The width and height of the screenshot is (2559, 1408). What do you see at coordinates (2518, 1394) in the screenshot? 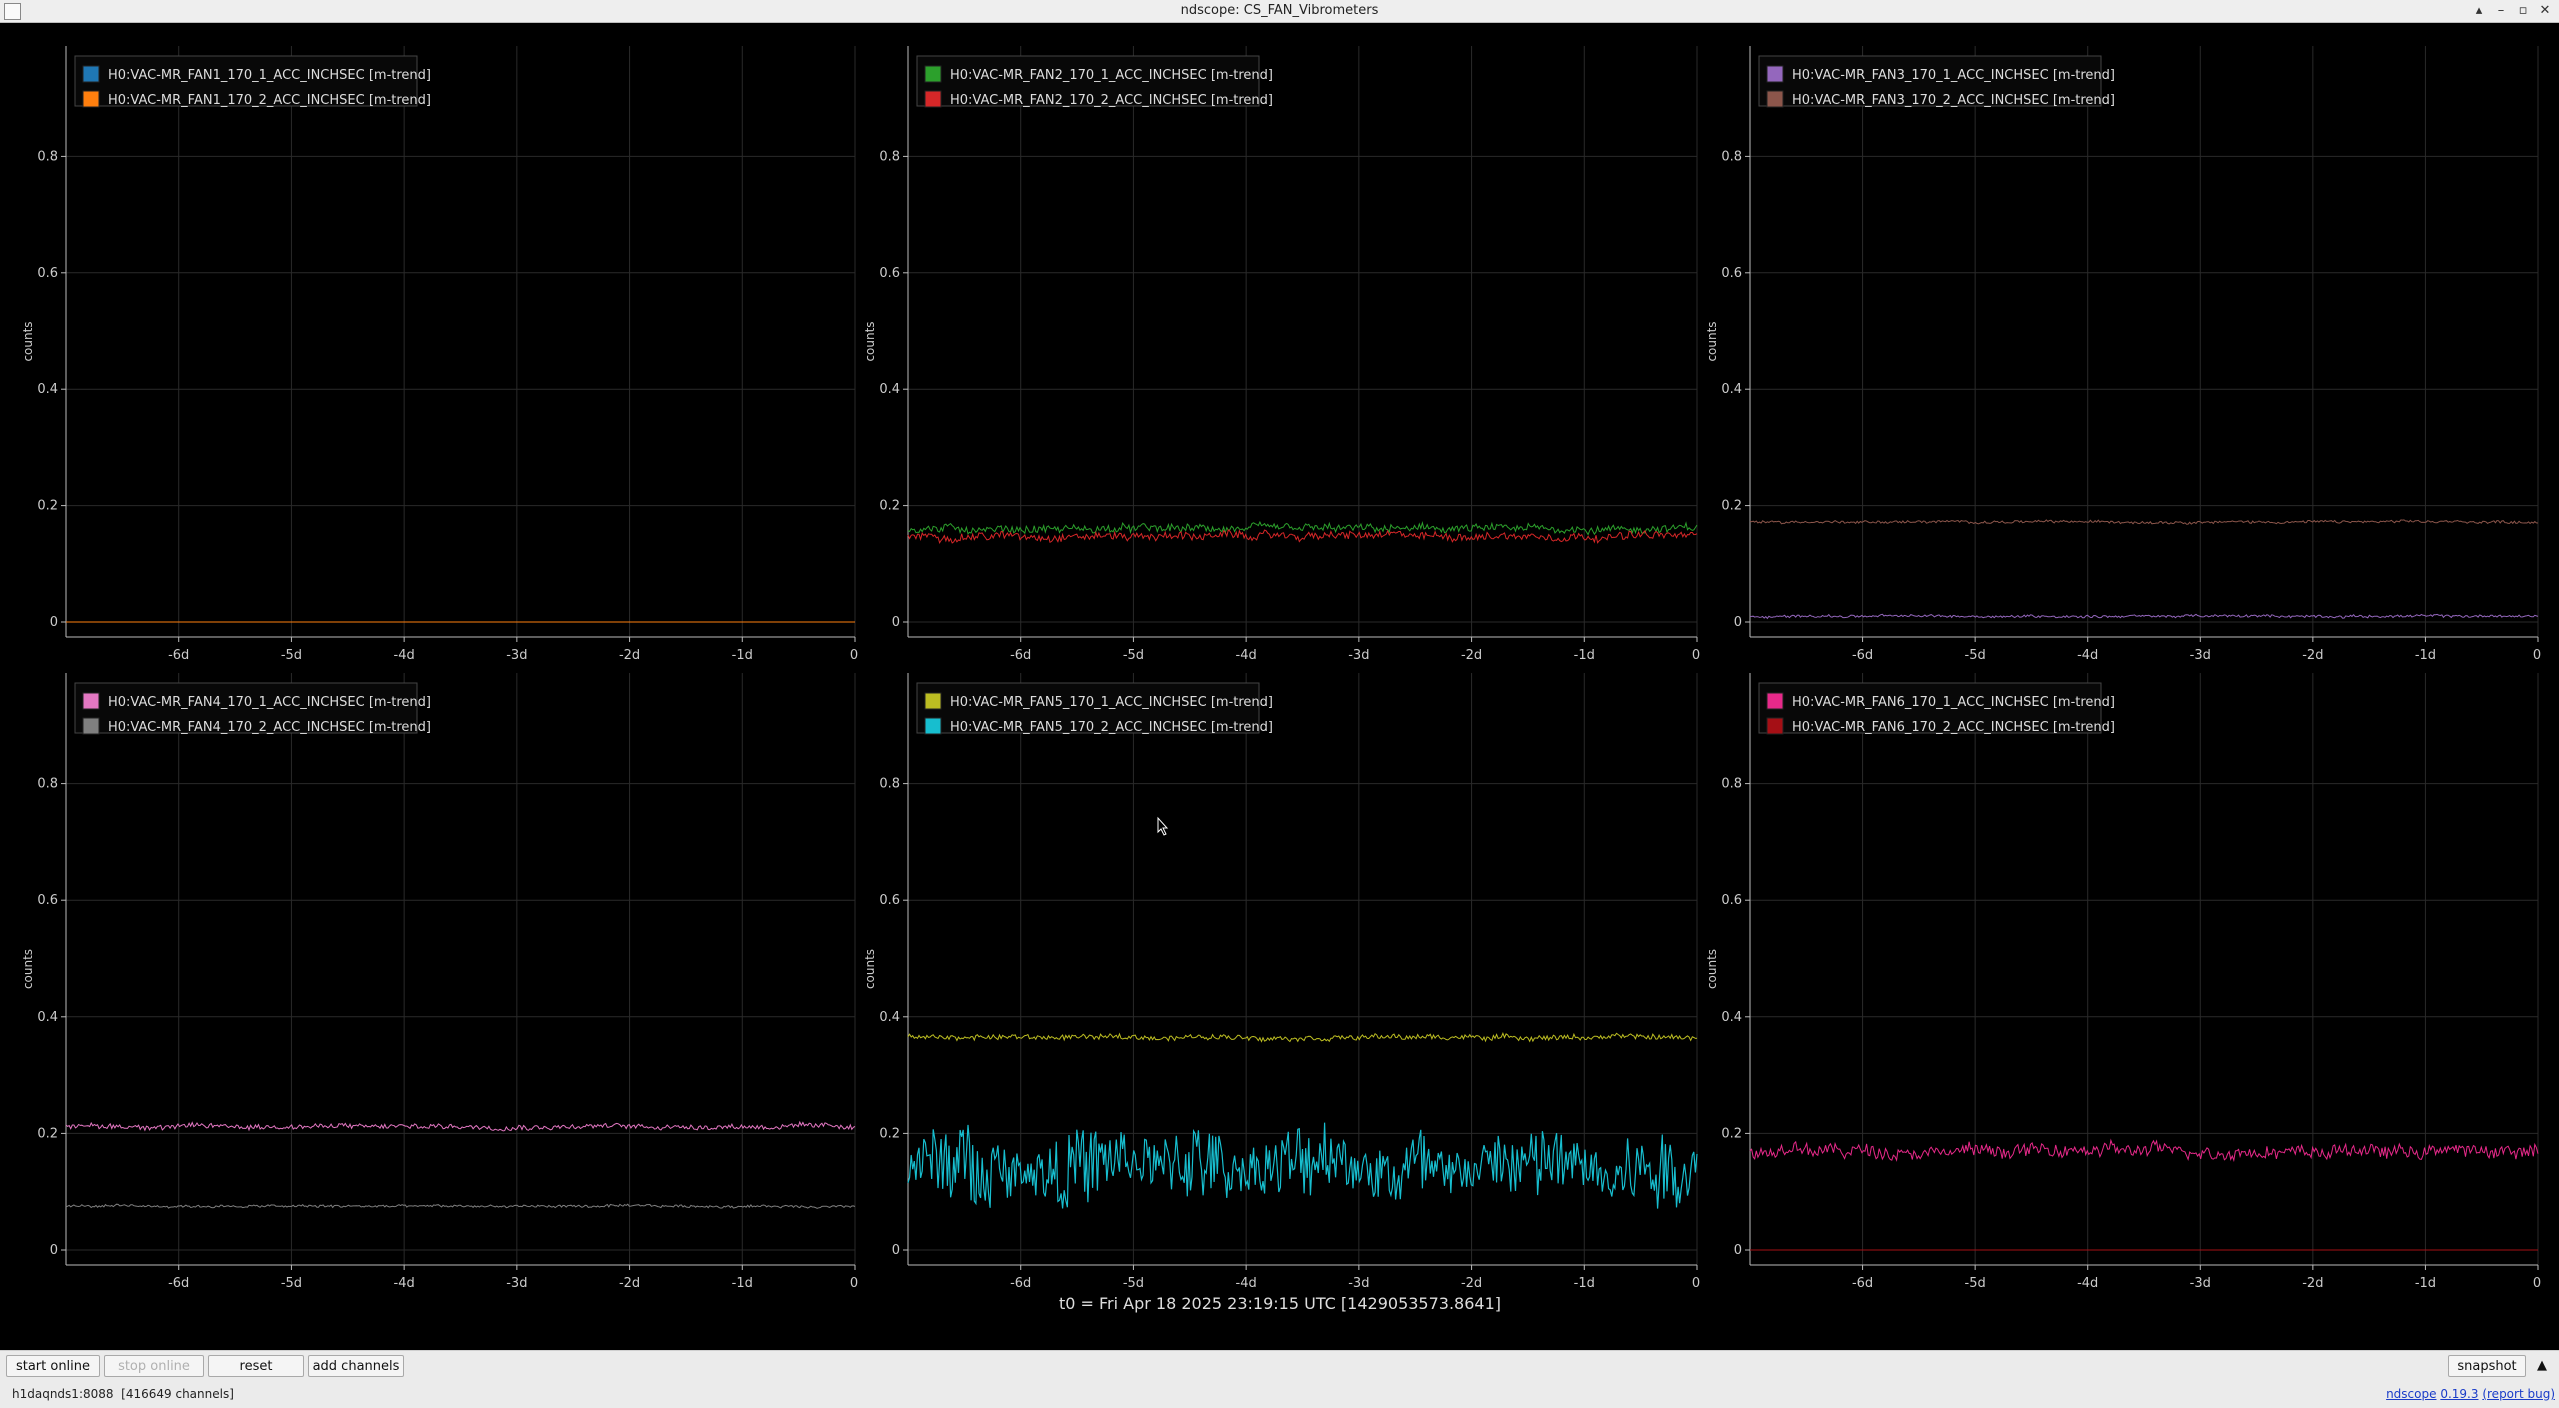
I see `report-bug-link: (report bug)` at bounding box center [2518, 1394].